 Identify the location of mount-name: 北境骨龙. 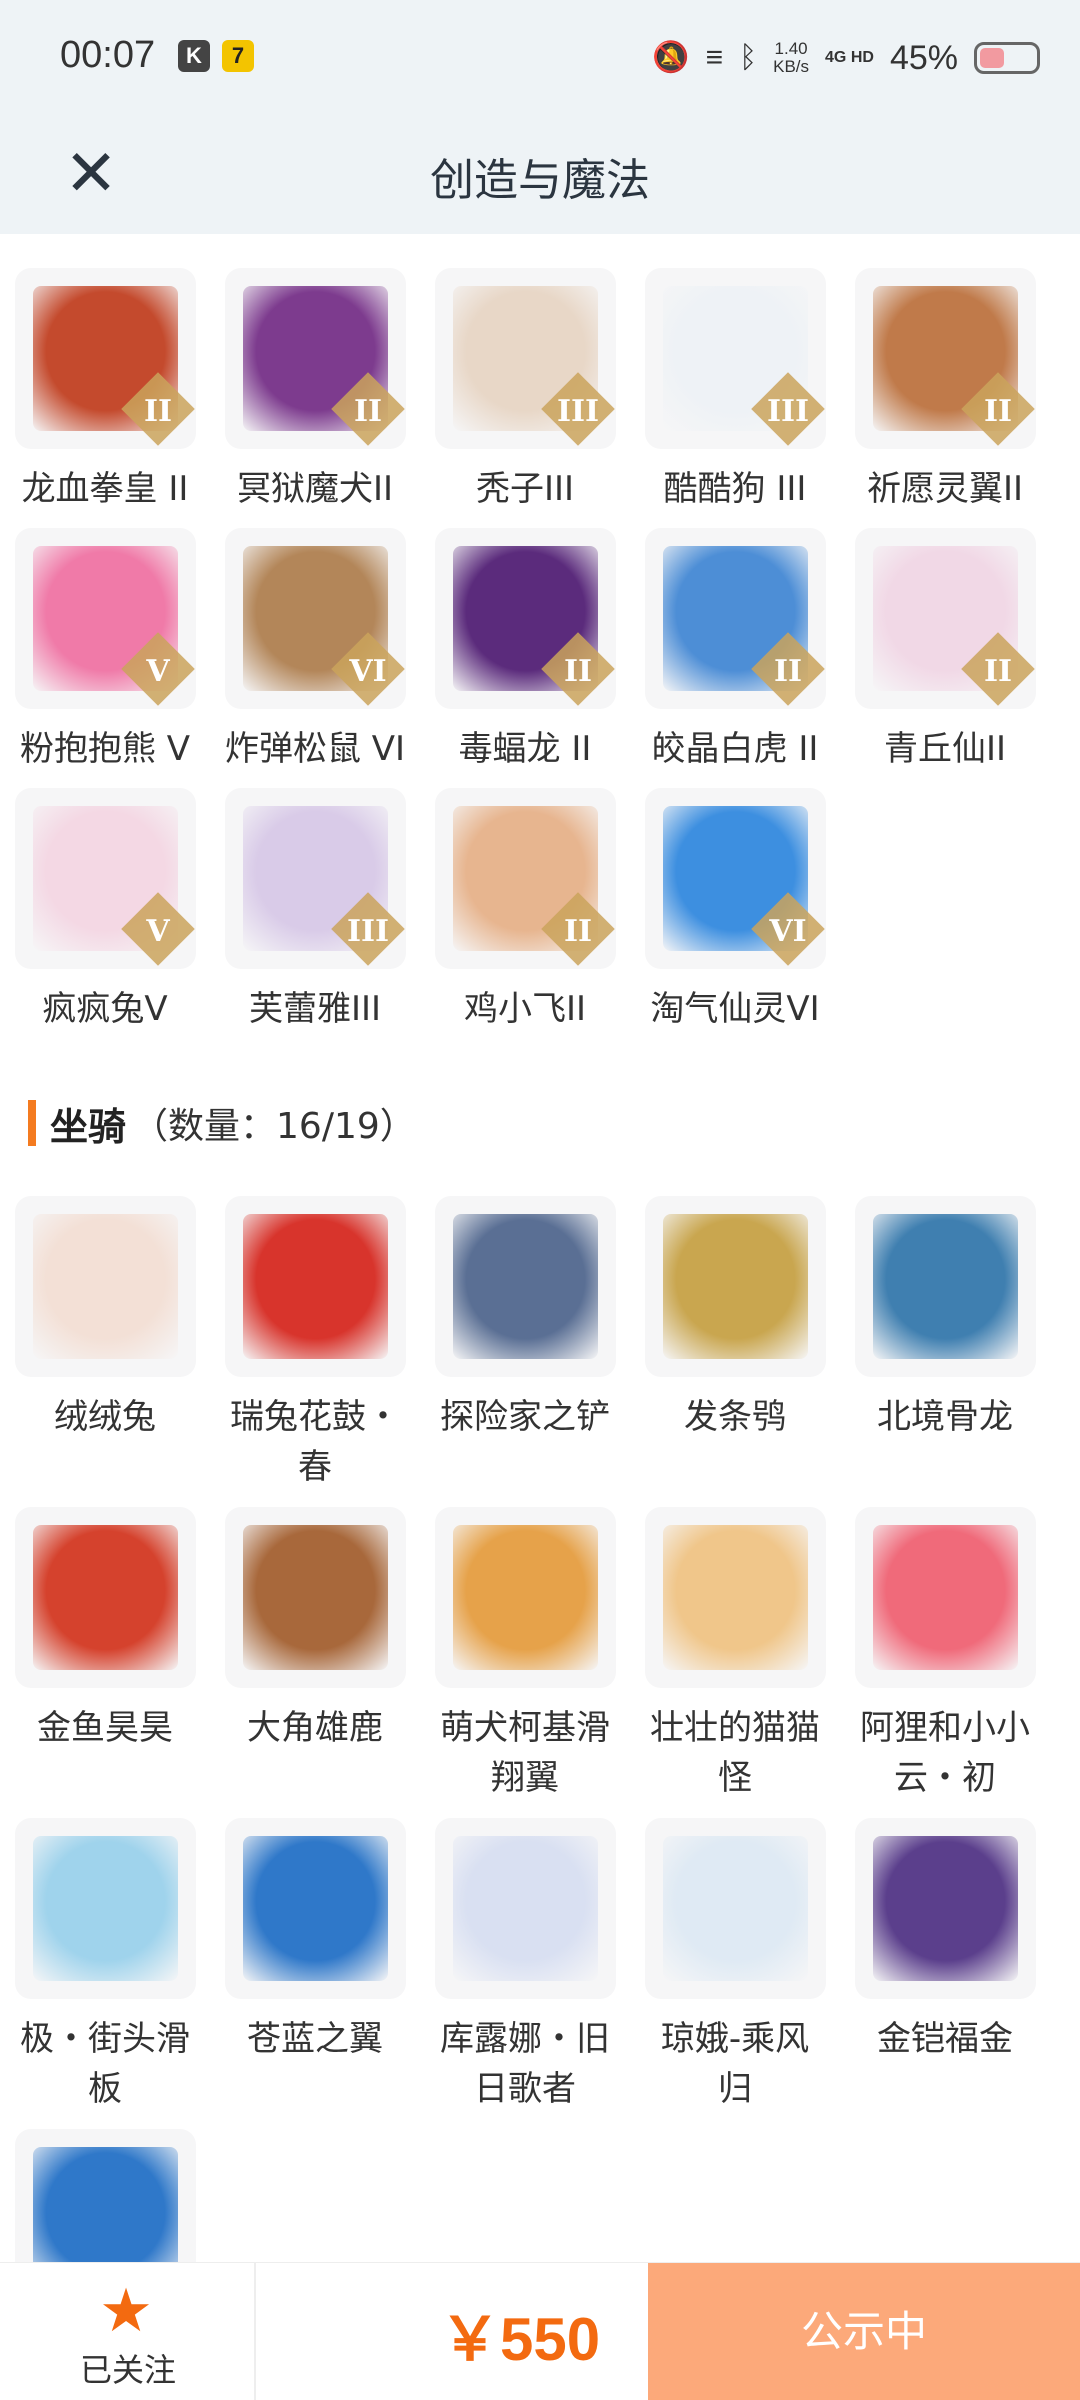
(945, 1417).